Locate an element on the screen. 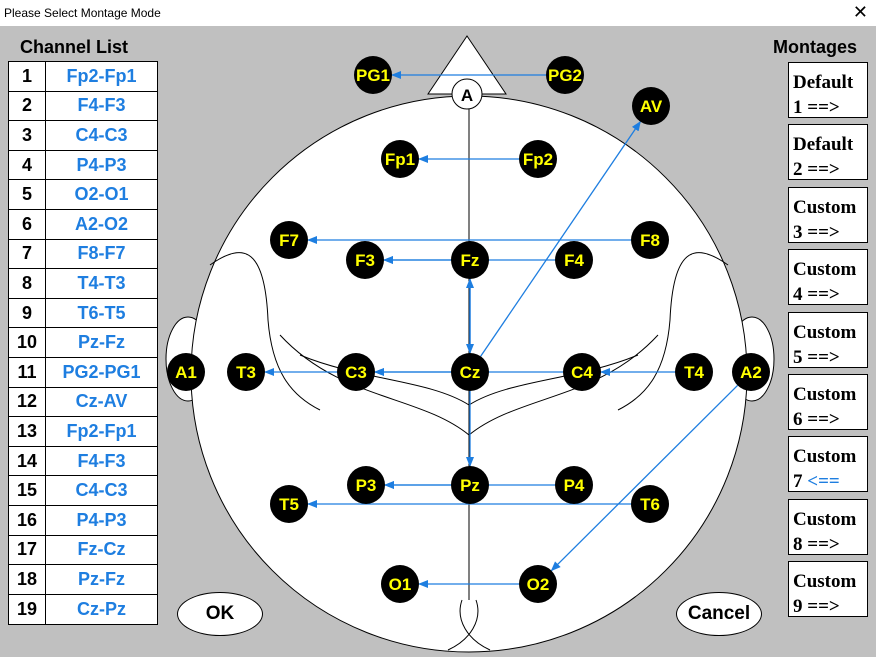 This screenshot has height=657, width=876. electrode-fz: Fz is located at coordinates (470, 260).